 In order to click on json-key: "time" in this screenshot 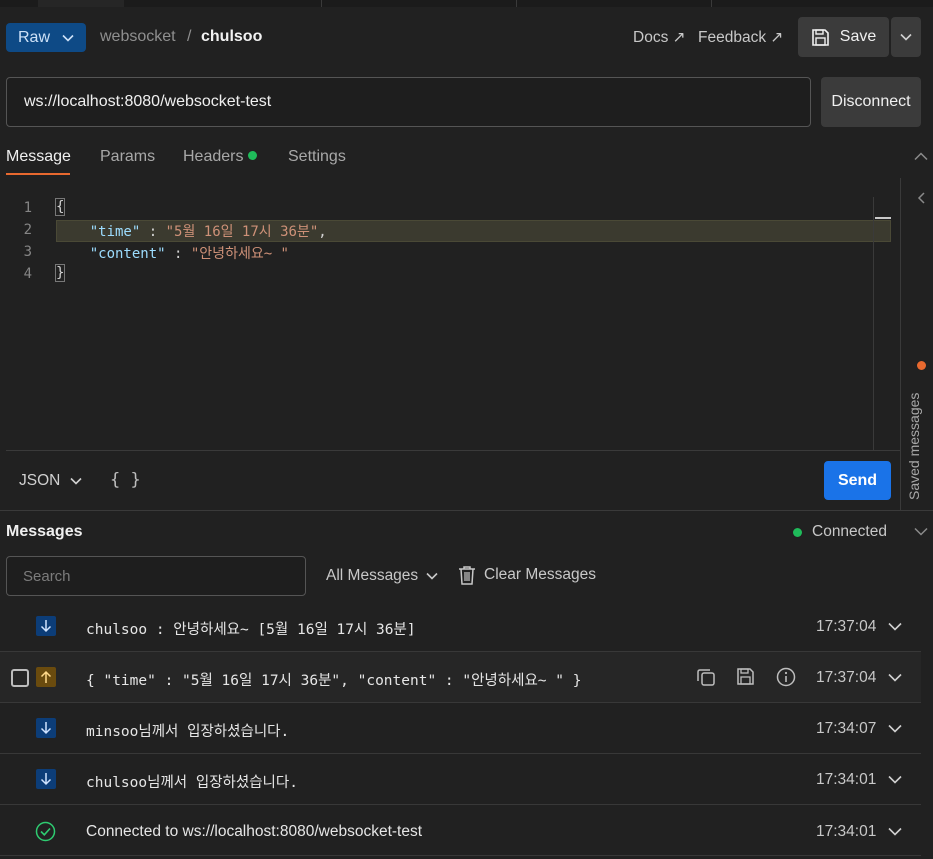, I will do `click(115, 232)`.